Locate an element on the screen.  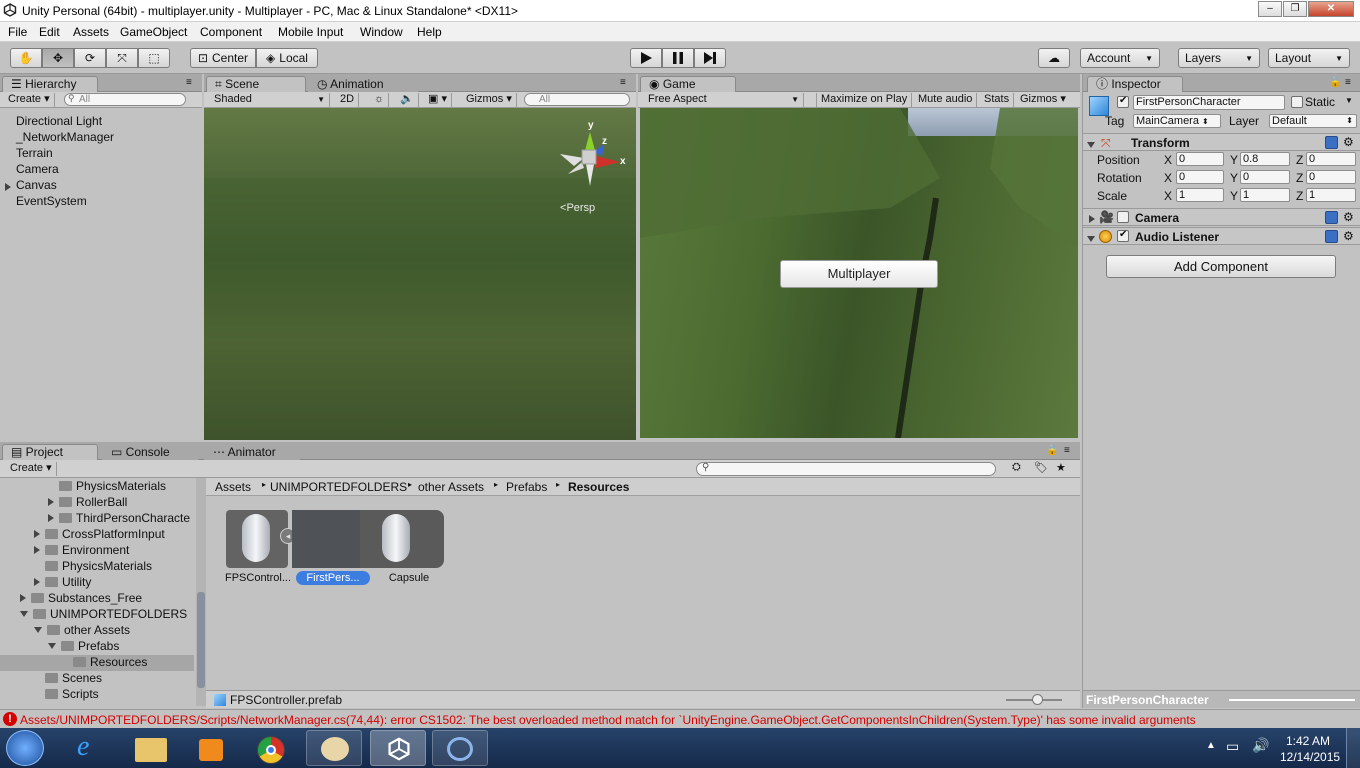
tab-scene: ⌗ Scene is located at coordinates (256, 84).